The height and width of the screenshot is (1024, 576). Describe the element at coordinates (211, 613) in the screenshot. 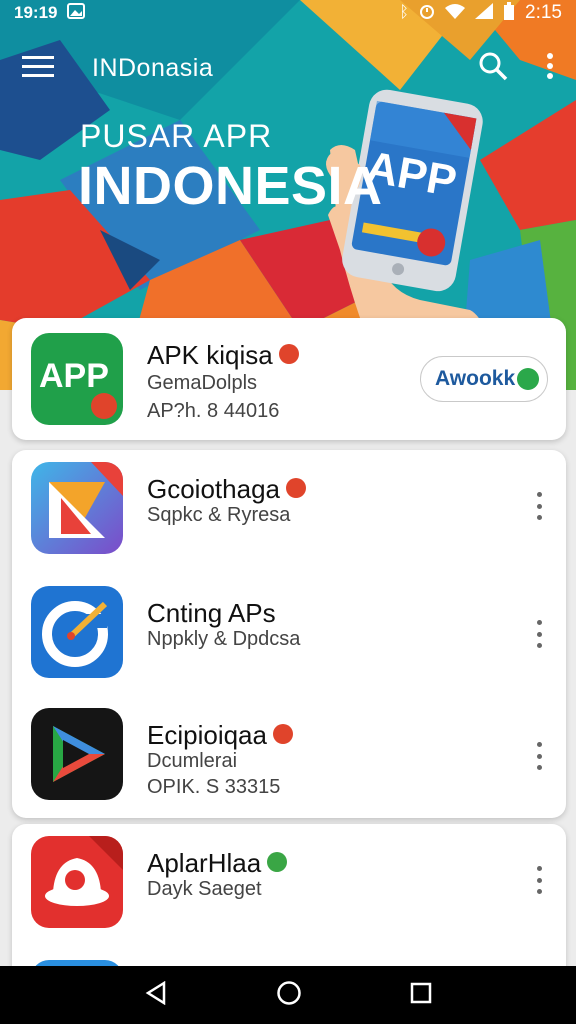

I see `app-name: Cnting APs` at that location.